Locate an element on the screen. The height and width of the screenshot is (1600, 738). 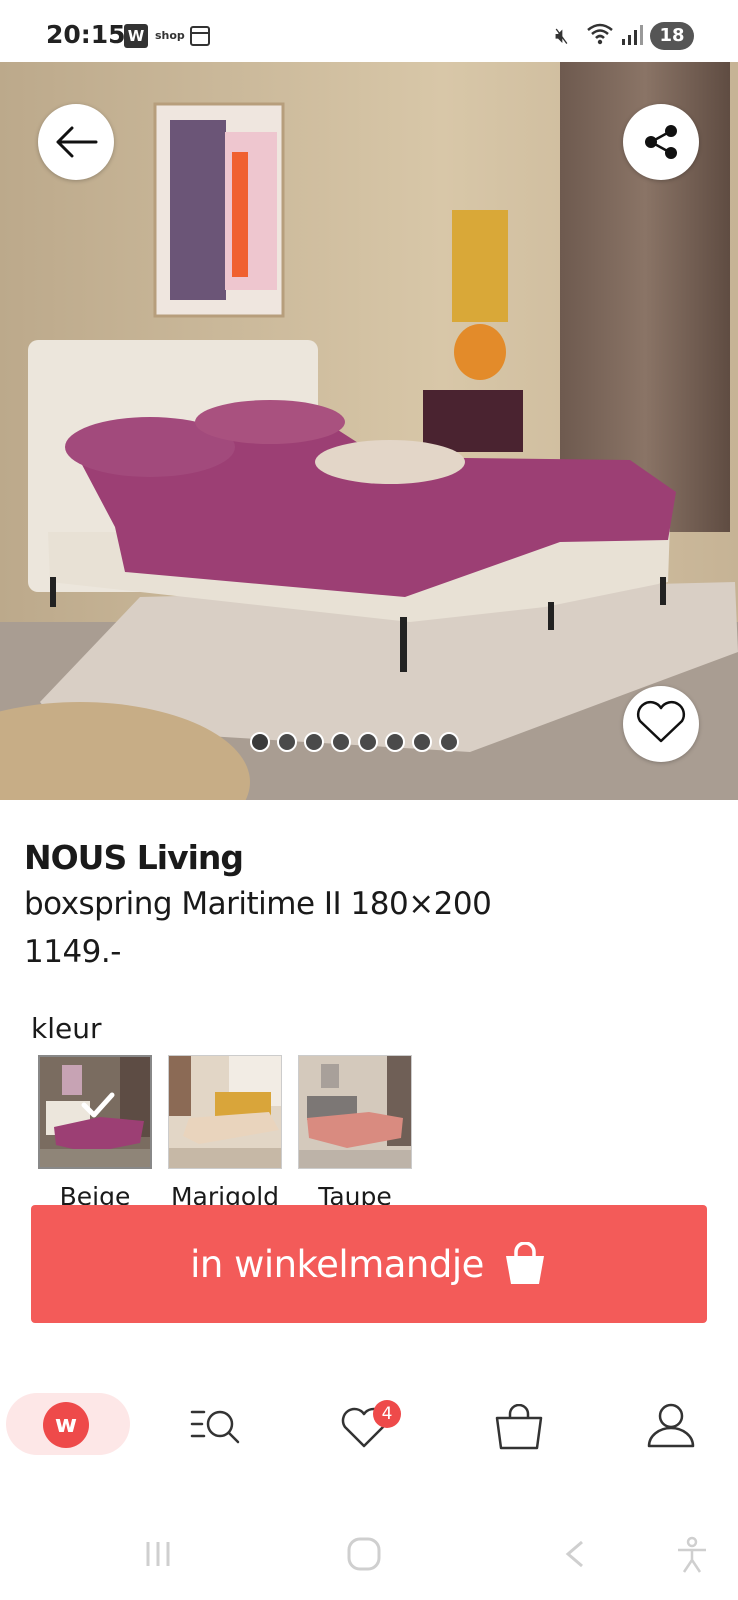
product-brand: NOUS Living is located at coordinates (134, 857).